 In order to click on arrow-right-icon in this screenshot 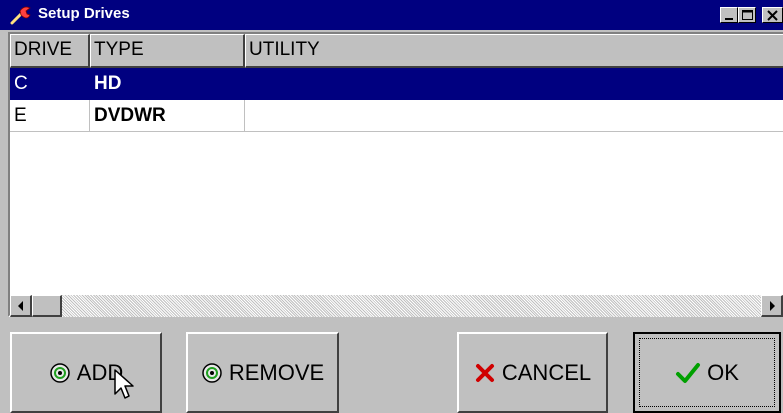, I will do `click(772, 306)`.